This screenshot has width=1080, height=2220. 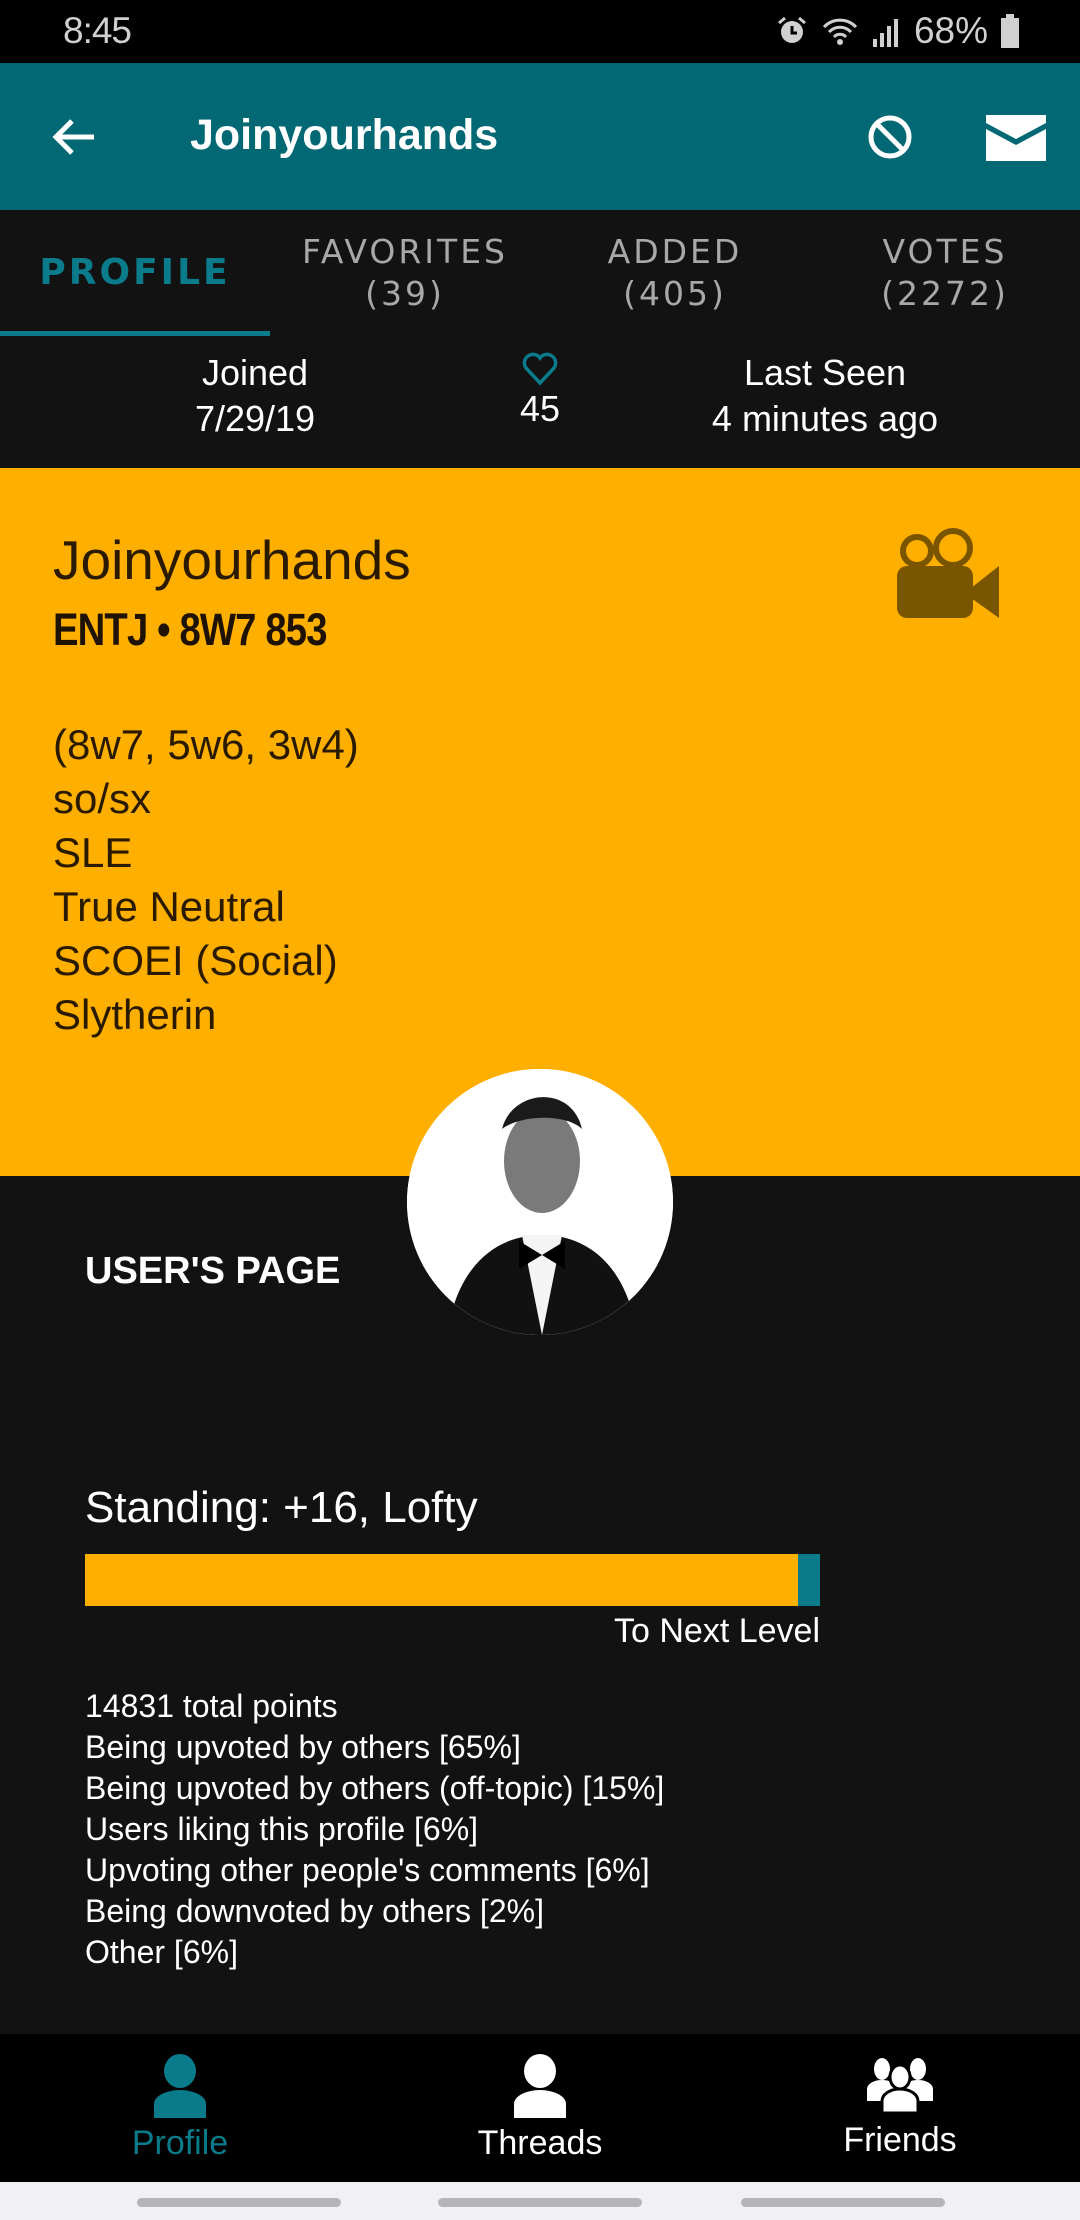 What do you see at coordinates (239, 2202) in the screenshot?
I see `system-nav-recents` at bounding box center [239, 2202].